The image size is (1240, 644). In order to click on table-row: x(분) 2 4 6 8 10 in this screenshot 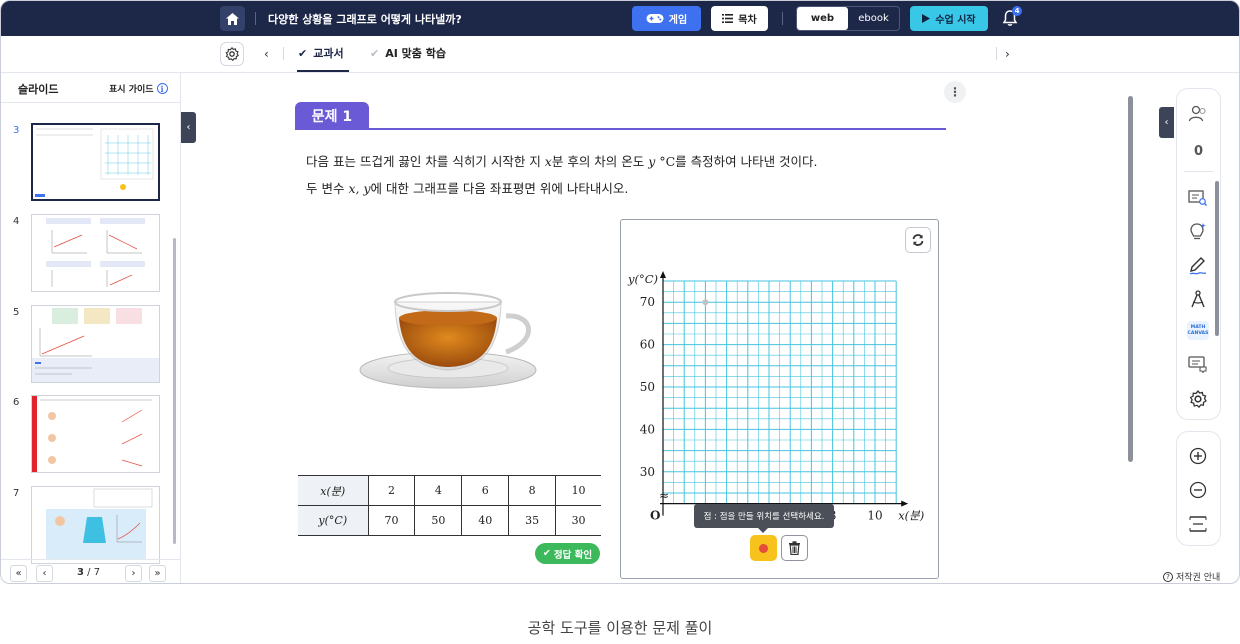, I will do `click(449, 490)`.